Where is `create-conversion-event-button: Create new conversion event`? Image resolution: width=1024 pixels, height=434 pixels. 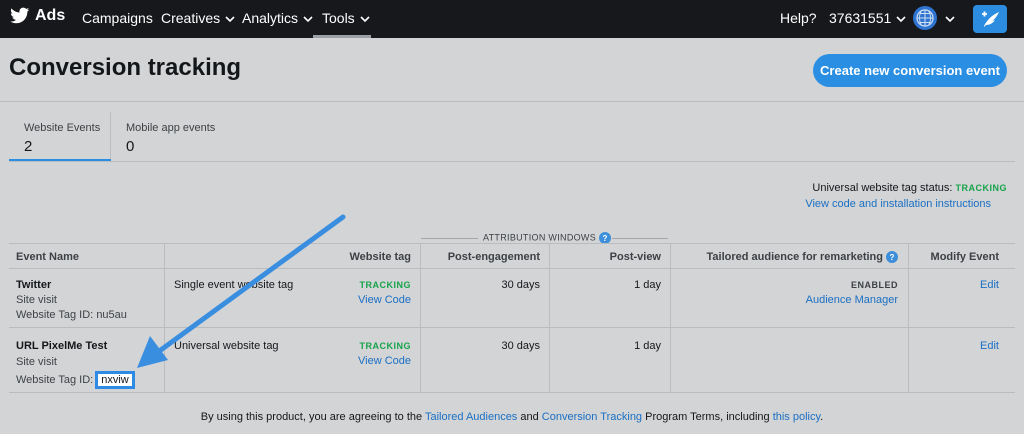 create-conversion-event-button: Create new conversion event is located at coordinates (910, 70).